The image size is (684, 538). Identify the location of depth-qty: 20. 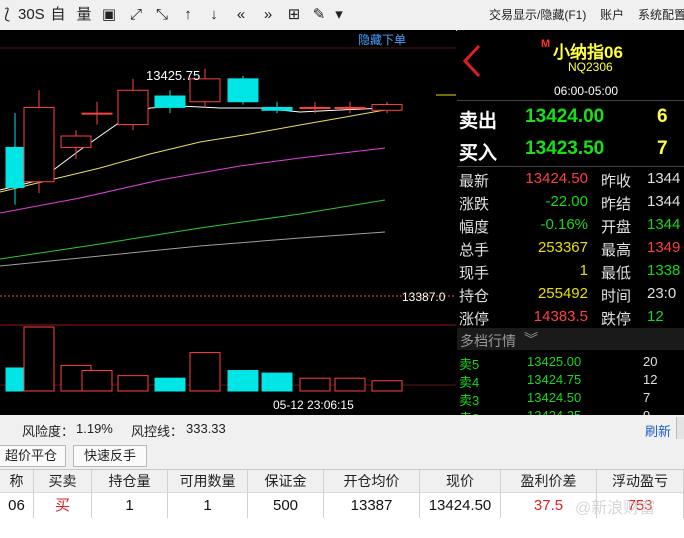
(650, 361).